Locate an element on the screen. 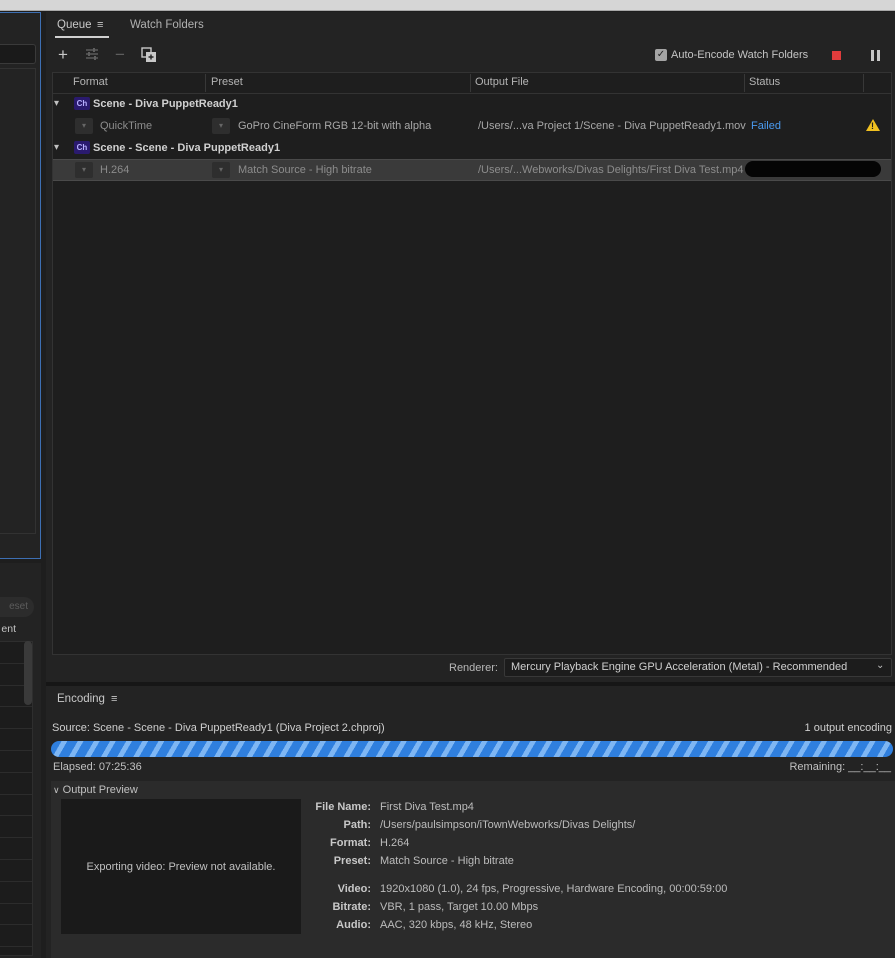 The image size is (895, 958). window-title-bar is located at coordinates (447, 5).